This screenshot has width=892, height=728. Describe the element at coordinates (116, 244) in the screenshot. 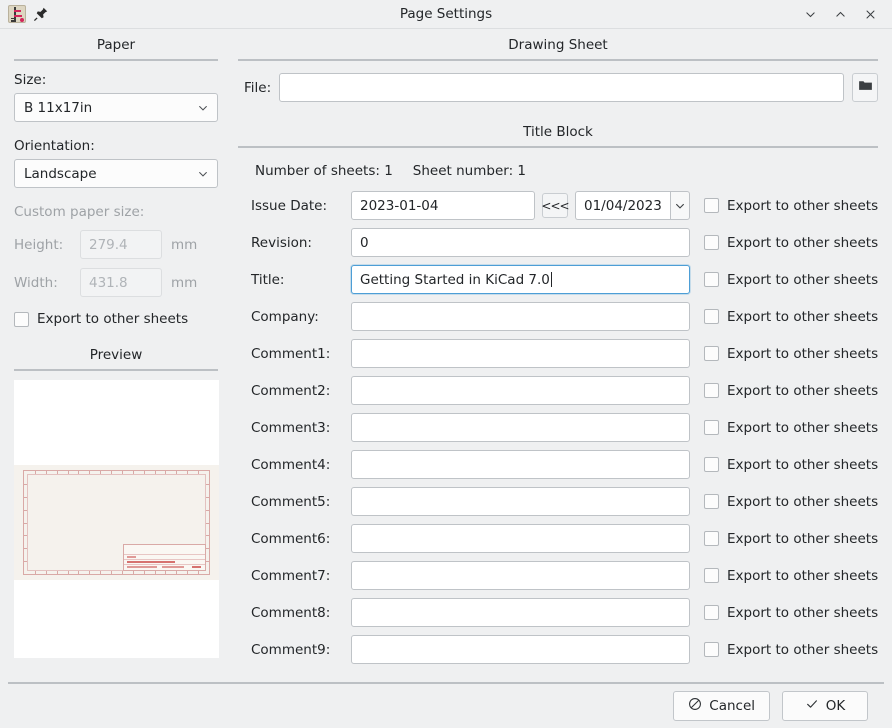

I see `custom-height-row: Height: 279.4 mm` at that location.